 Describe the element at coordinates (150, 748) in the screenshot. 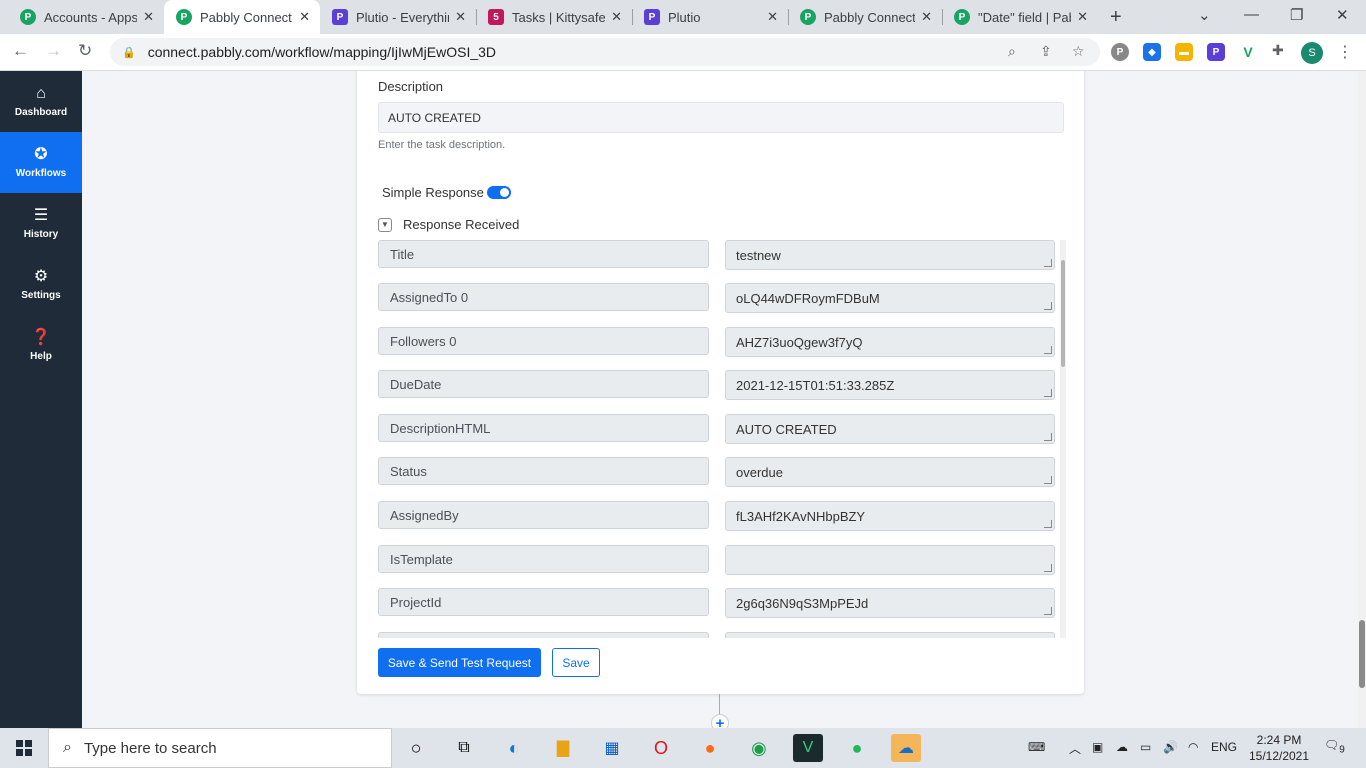

I see `taskbar-search-placeholder: Type here to search` at that location.